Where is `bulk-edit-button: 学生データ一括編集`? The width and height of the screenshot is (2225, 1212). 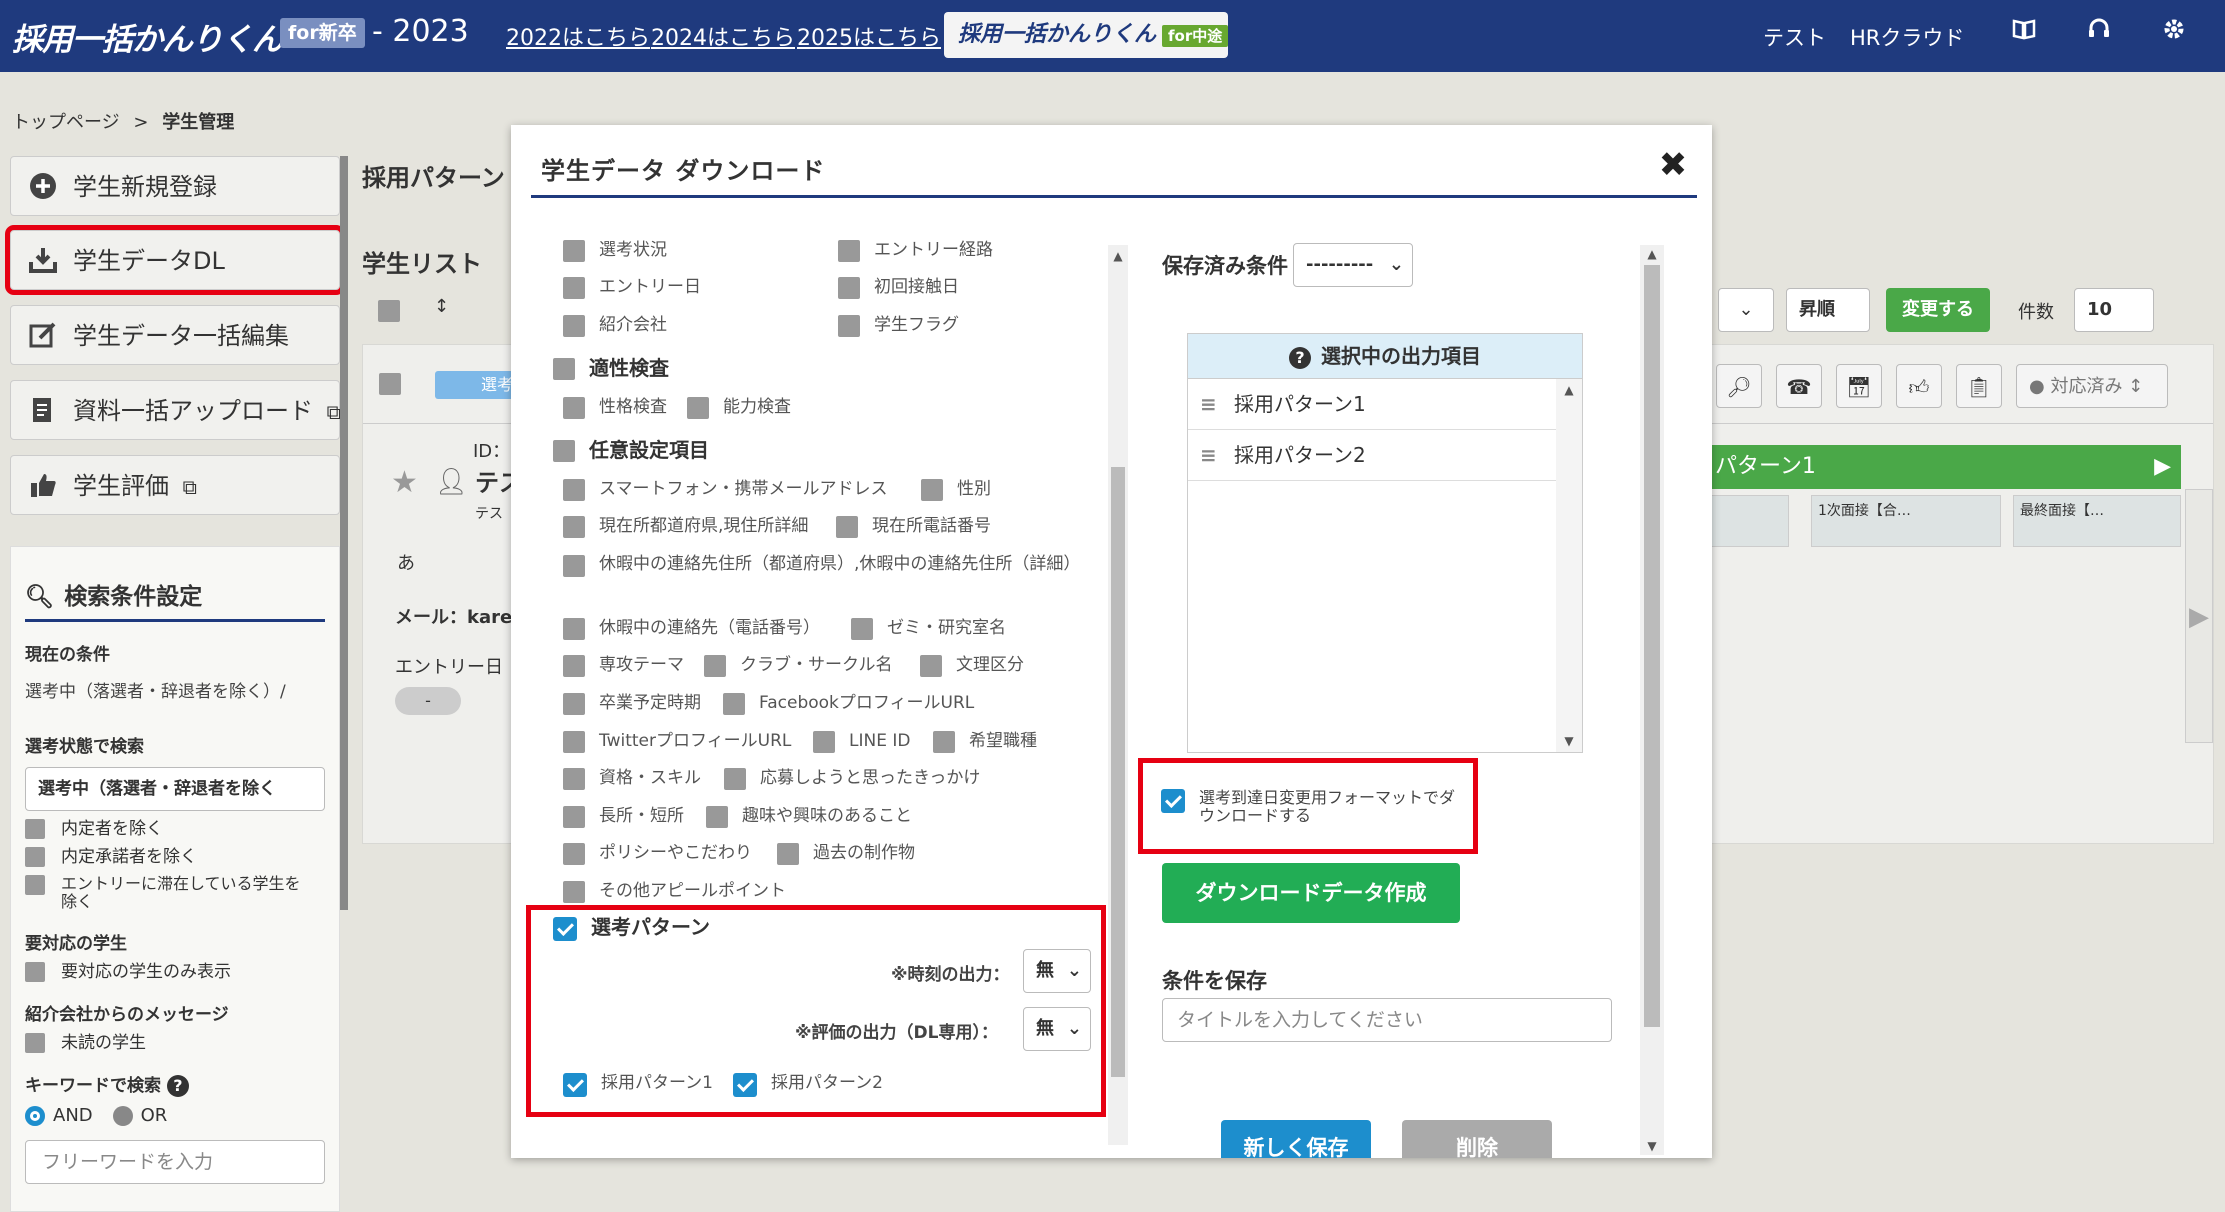 bulk-edit-button: 学生データ一括編集 is located at coordinates (175, 335).